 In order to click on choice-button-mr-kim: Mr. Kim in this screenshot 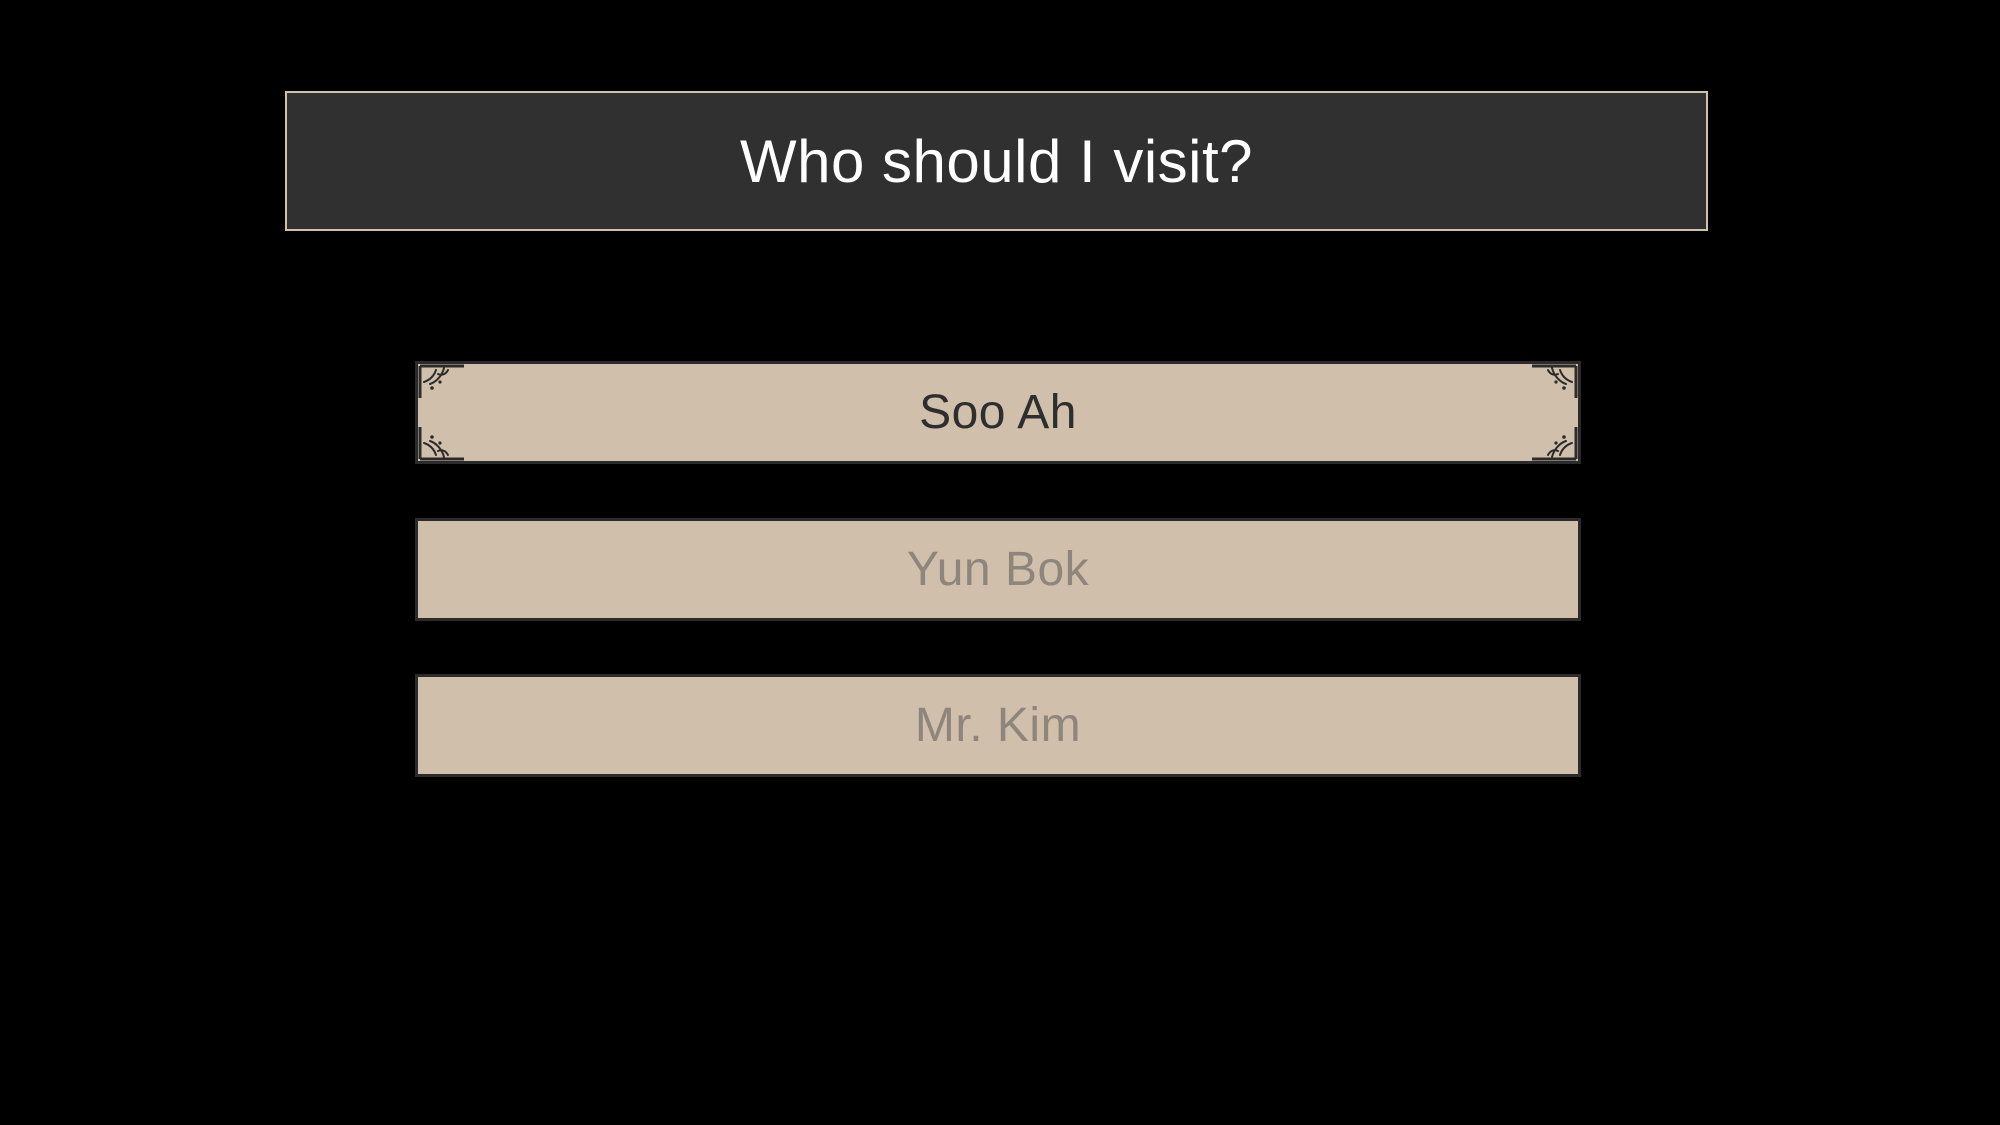, I will do `click(998, 725)`.